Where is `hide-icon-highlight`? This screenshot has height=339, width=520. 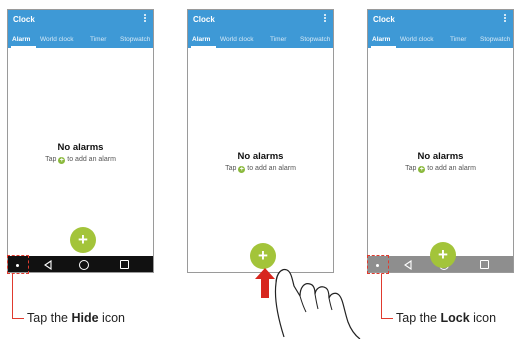
hide-icon-highlight is located at coordinates (18, 264).